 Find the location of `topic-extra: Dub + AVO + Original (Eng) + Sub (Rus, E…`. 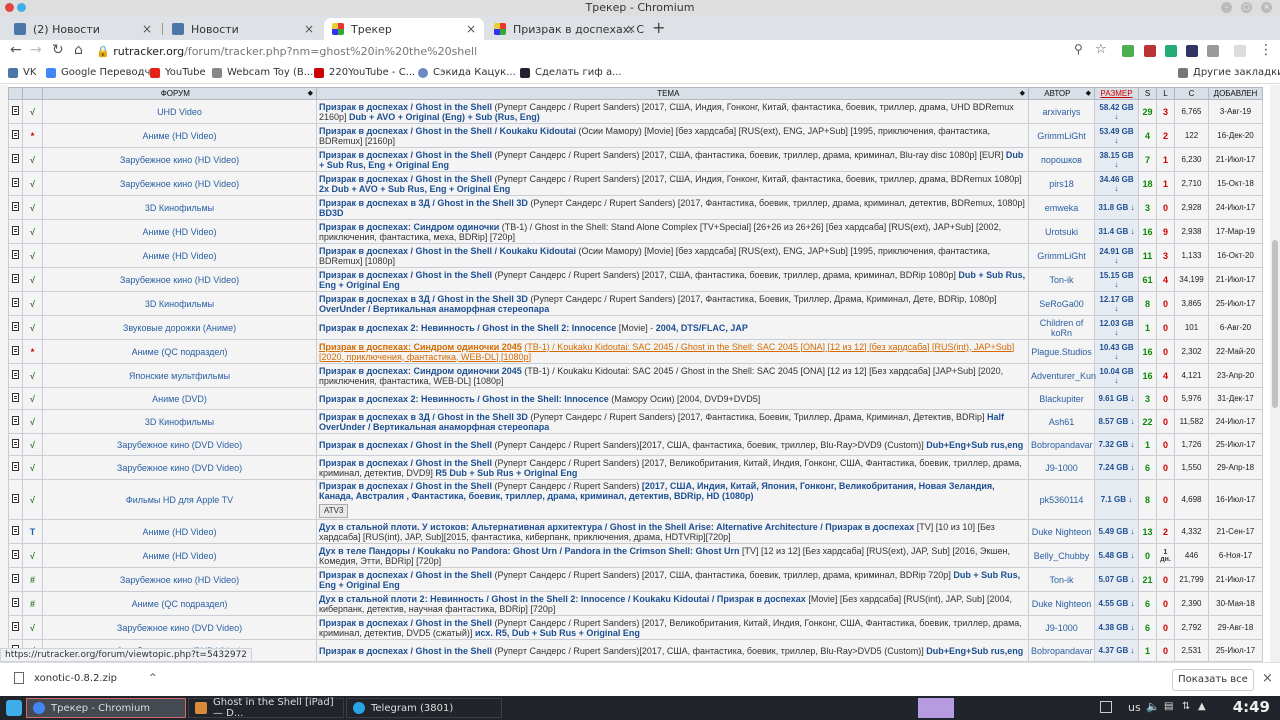

topic-extra: Dub + AVO + Original (Eng) + Sub (Rus, E… is located at coordinates (444, 117).